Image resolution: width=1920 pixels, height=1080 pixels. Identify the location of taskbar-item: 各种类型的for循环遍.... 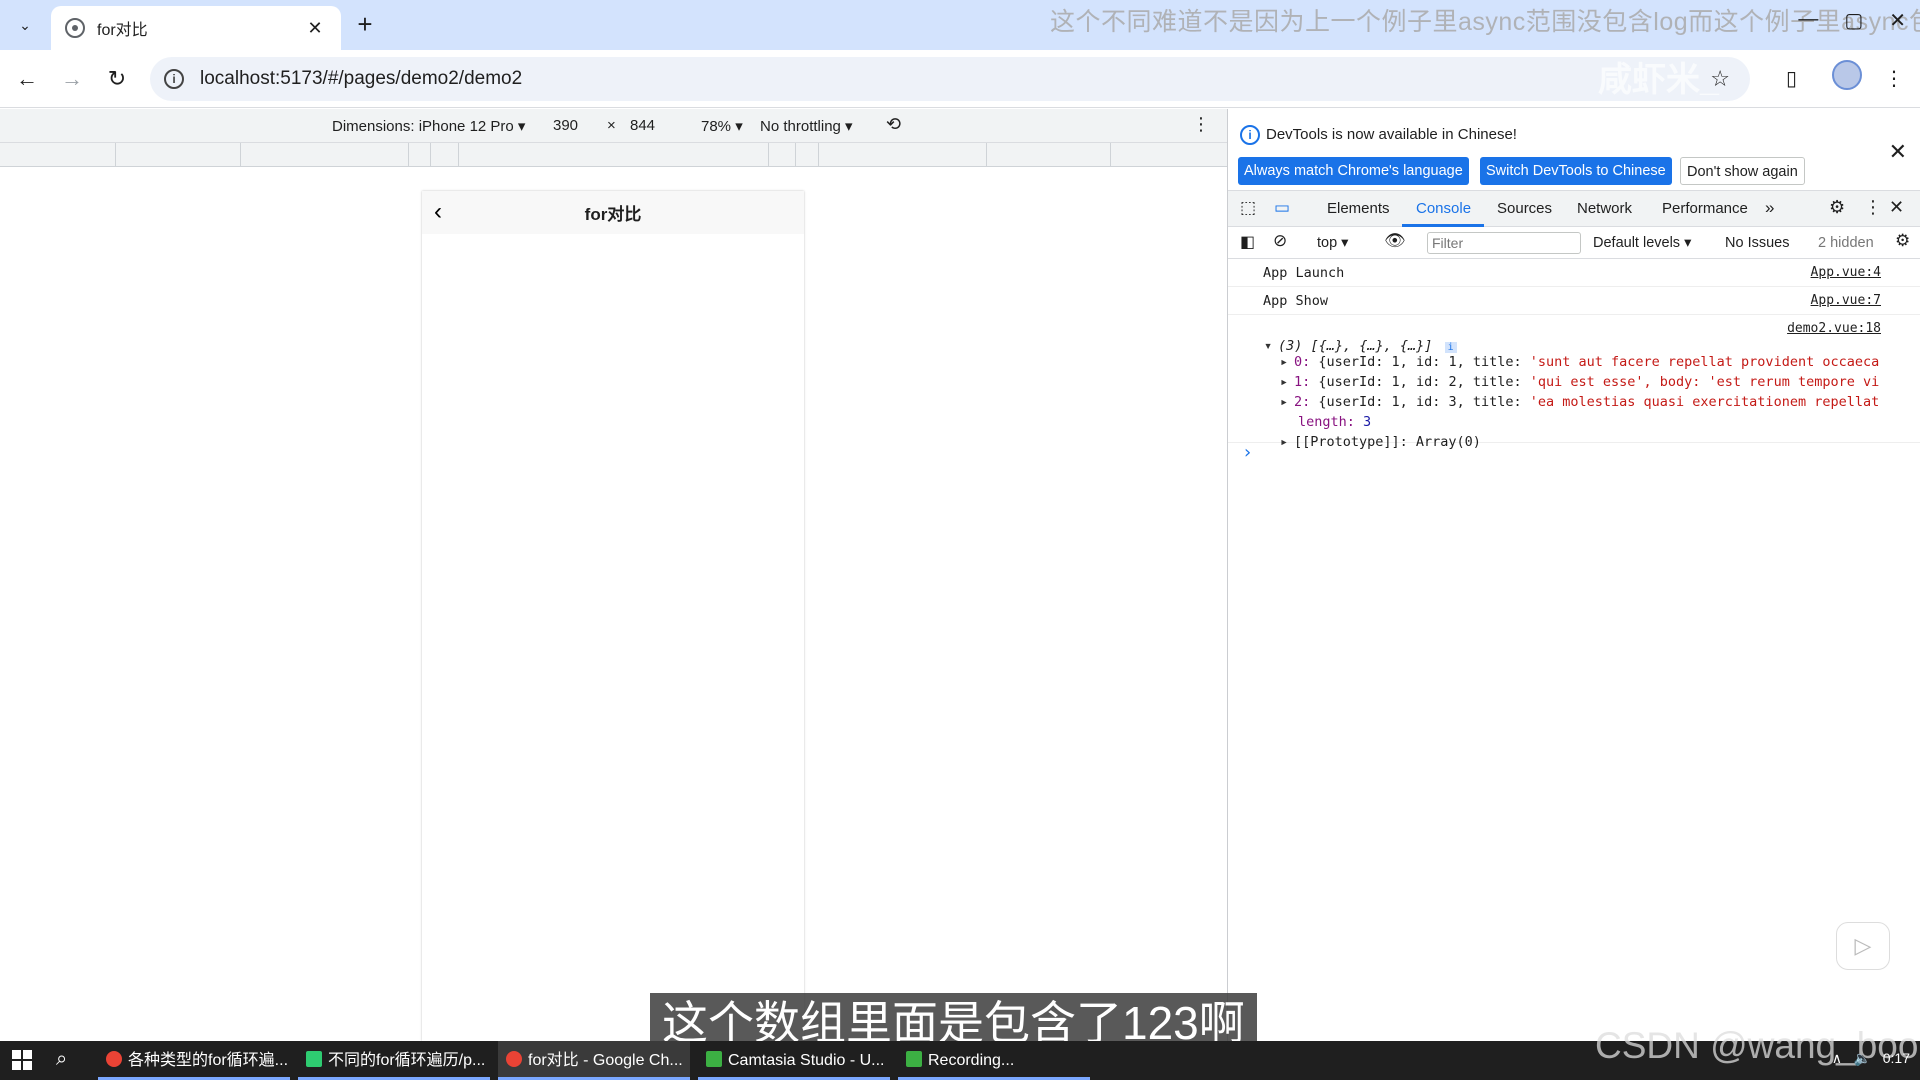
(194, 1060).